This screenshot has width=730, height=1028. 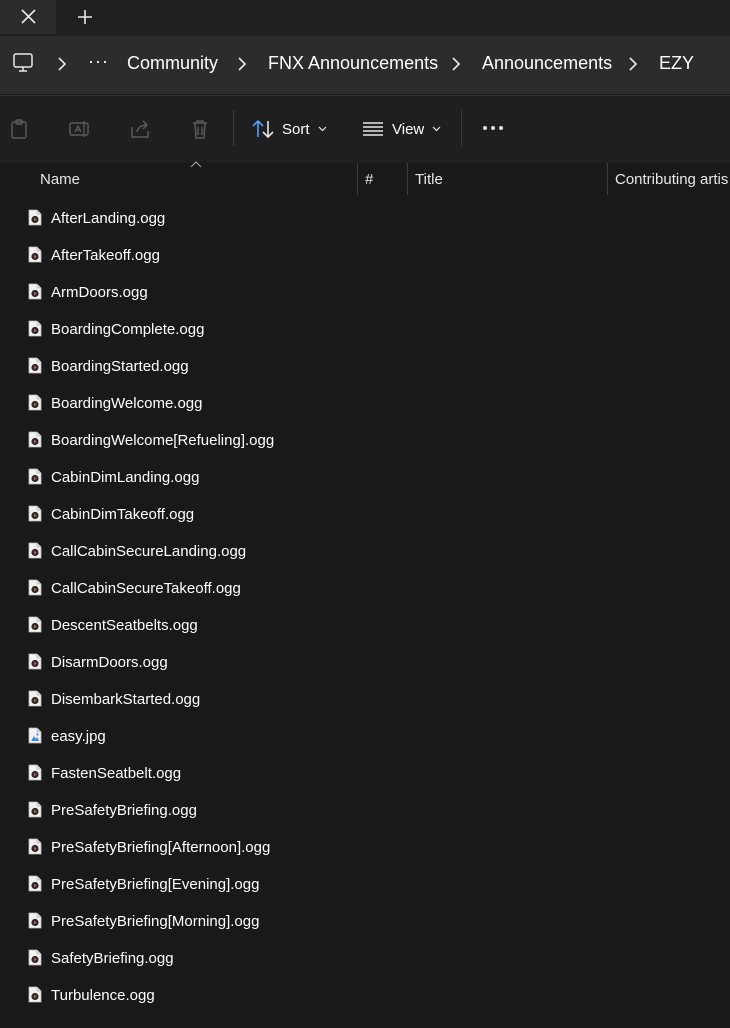 What do you see at coordinates (60, 179) in the screenshot?
I see `column-header-name: Name` at bounding box center [60, 179].